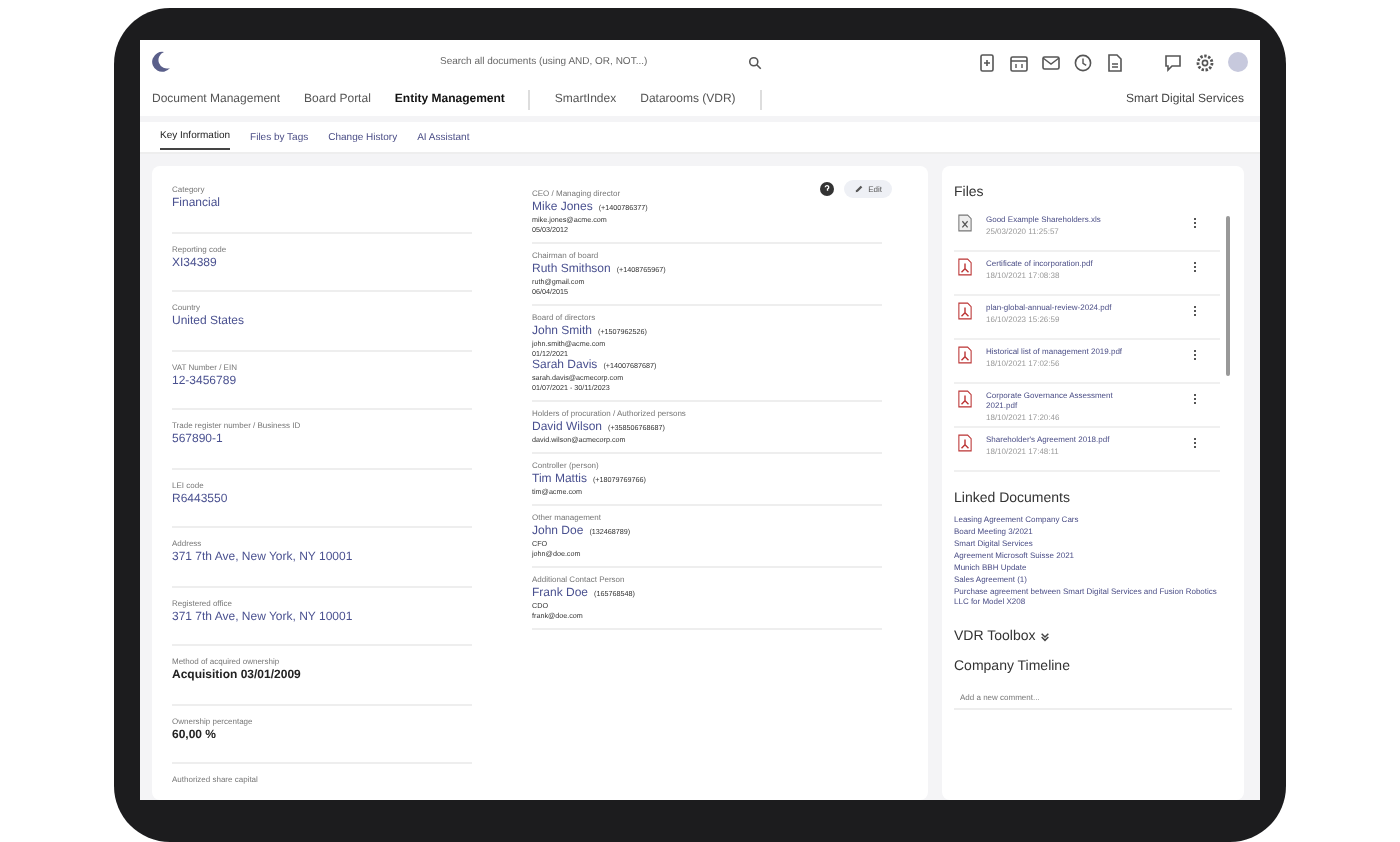  I want to click on add-document-icon, so click(987, 62).